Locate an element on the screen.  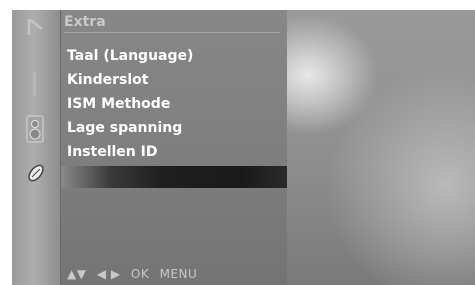
menu-item-ism-method: ISM Methode is located at coordinates (130, 104).